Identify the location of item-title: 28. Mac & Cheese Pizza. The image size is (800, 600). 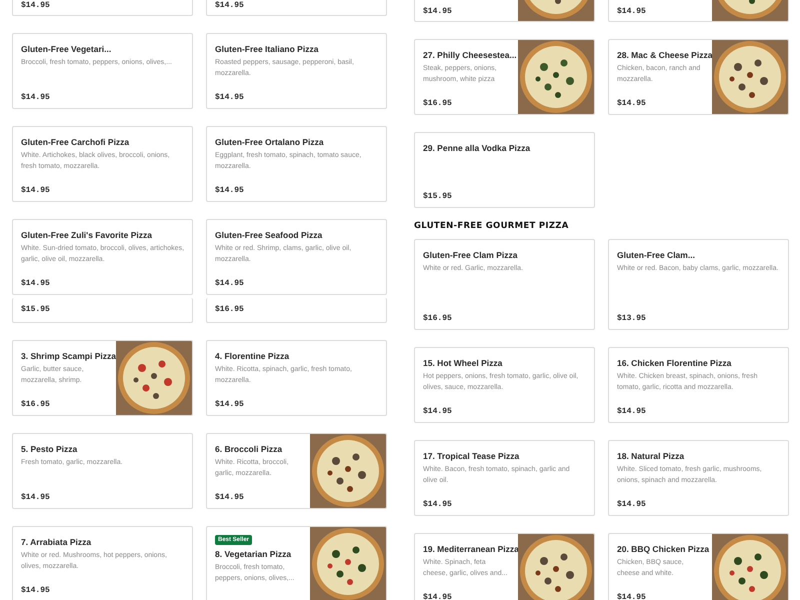
(664, 55).